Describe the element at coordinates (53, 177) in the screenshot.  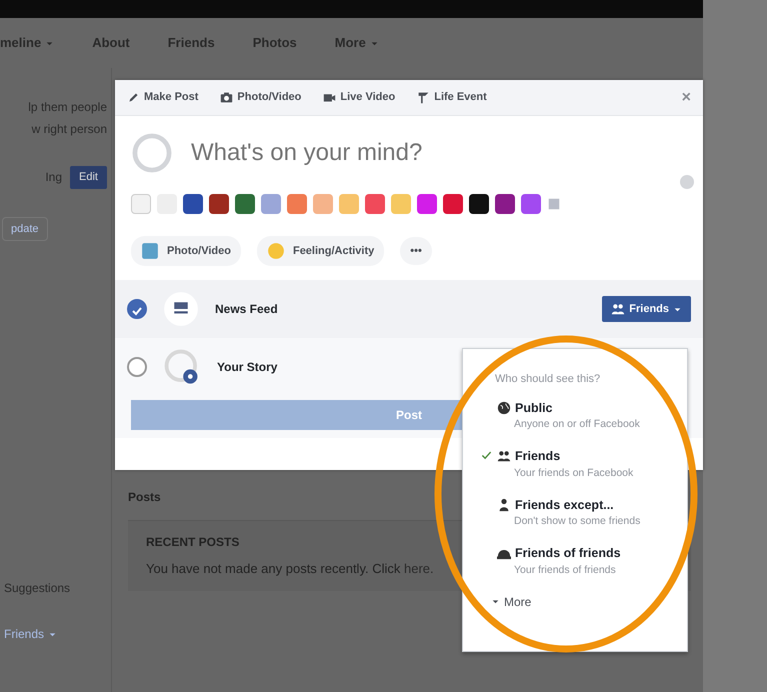
I see `sidebar-label: Ing` at that location.